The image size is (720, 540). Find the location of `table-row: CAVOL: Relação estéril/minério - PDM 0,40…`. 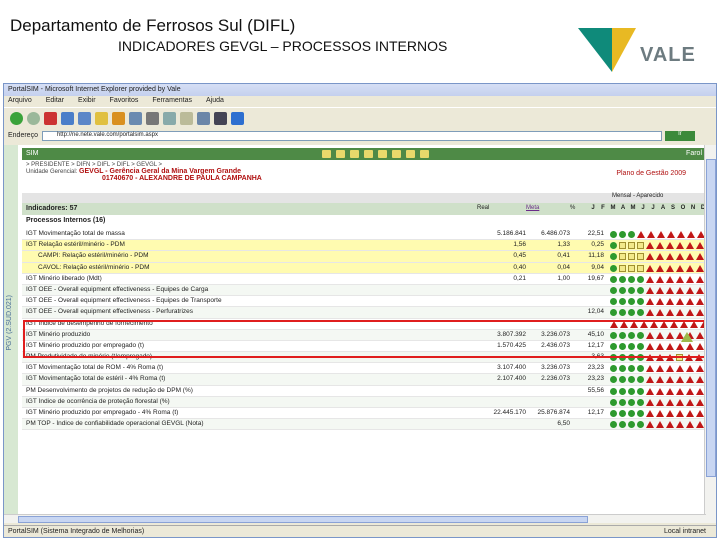

table-row: CAVOL: Relação estéril/minério - PDM 0,40… is located at coordinates (368, 268).